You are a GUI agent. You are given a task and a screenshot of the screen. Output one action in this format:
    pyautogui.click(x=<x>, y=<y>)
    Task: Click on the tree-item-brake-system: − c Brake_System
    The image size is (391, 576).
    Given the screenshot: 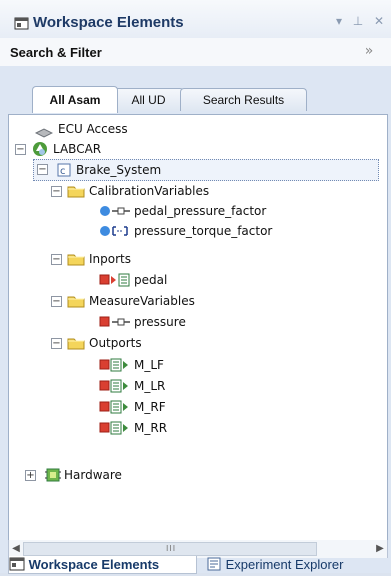 What is the action you would take?
    pyautogui.click(x=206, y=170)
    